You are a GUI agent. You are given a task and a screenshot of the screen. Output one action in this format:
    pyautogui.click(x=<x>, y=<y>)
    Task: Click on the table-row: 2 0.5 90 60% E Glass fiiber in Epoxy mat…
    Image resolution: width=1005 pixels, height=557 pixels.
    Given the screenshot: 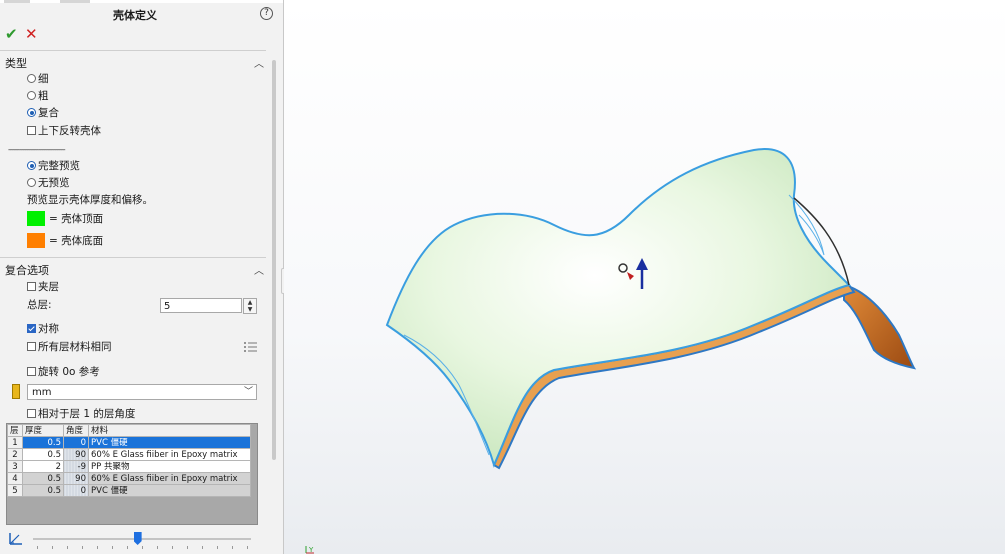 What is the action you would take?
    pyautogui.click(x=129, y=454)
    